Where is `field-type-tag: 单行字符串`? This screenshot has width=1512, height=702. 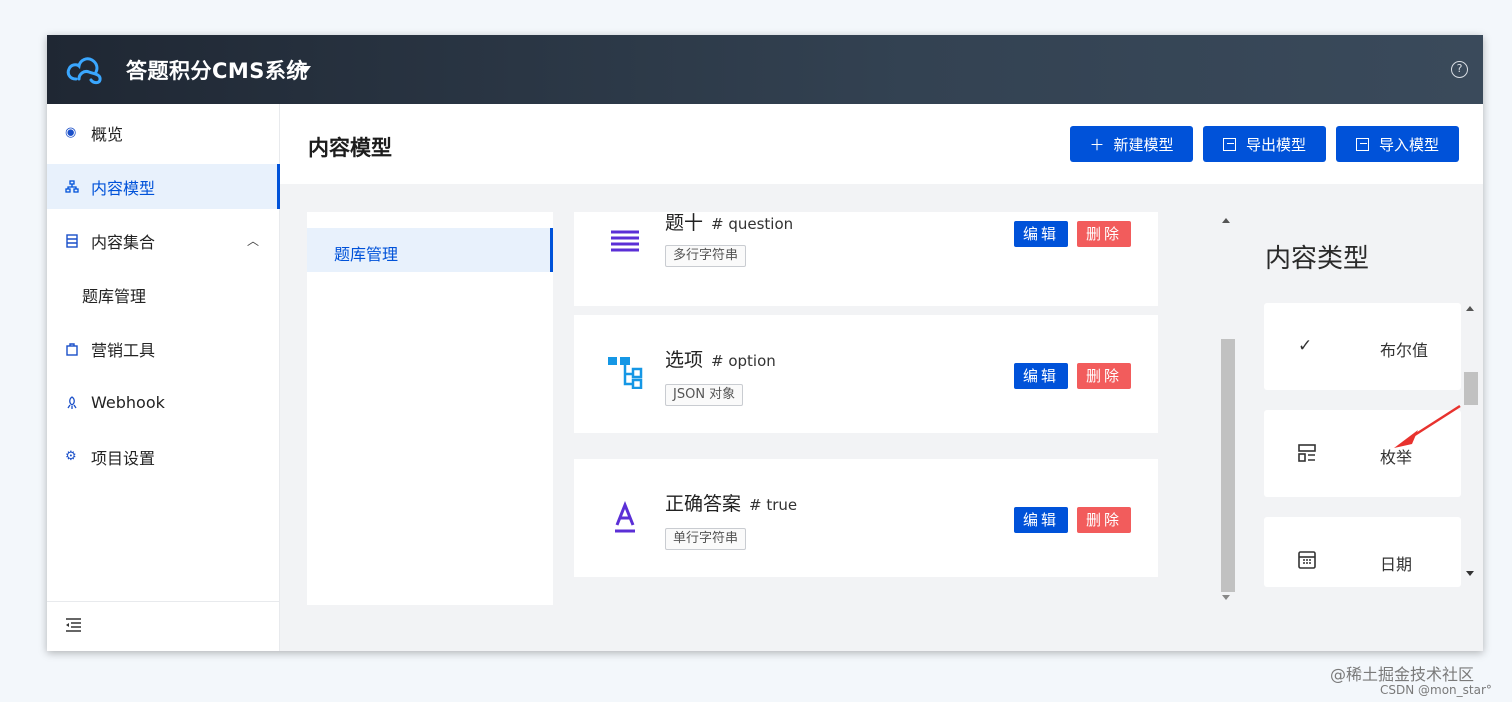 field-type-tag: 单行字符串 is located at coordinates (706, 539).